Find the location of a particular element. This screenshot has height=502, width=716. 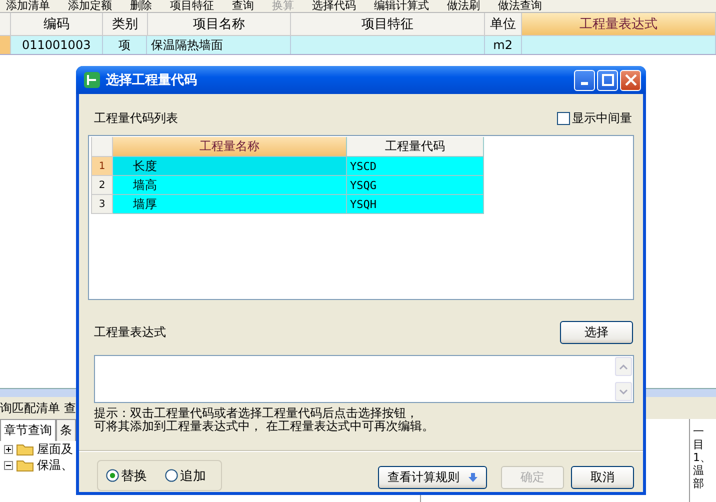

expression-field is located at coordinates (364, 379).